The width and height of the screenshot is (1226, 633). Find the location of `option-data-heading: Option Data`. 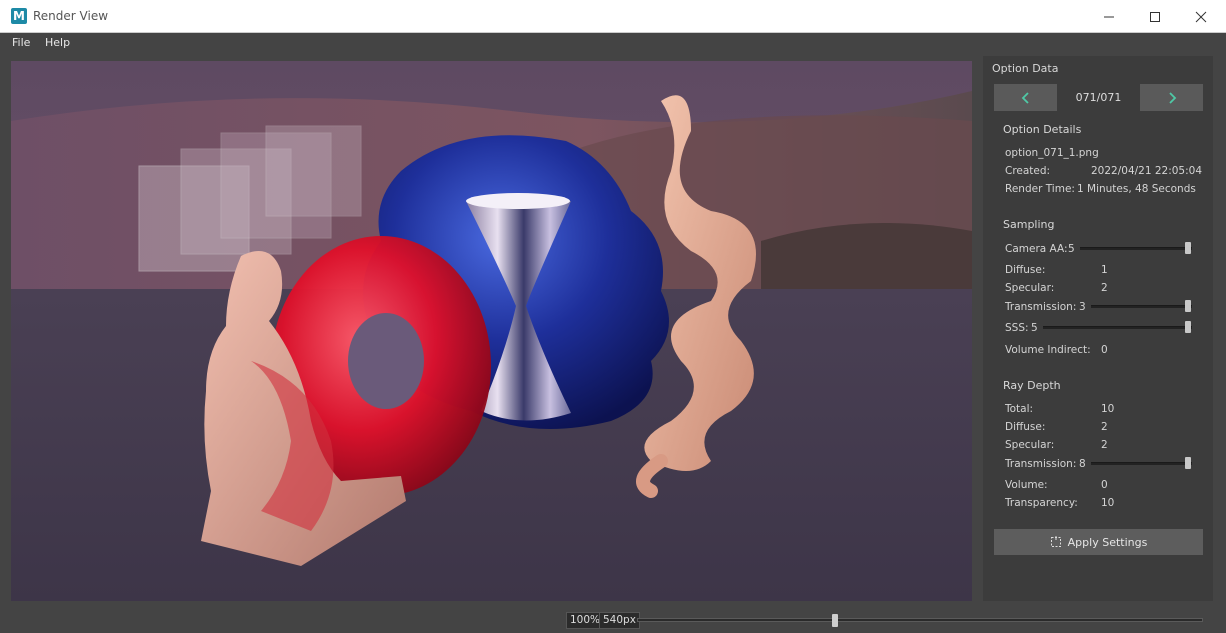

option-data-heading: Option Data is located at coordinates (1025, 68).